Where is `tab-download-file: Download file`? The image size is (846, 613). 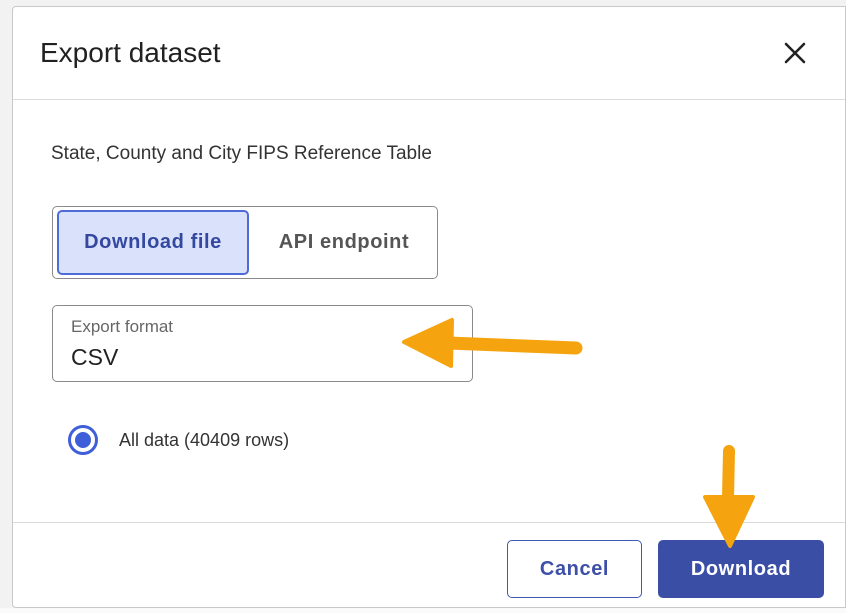 tab-download-file: Download file is located at coordinates (153, 242).